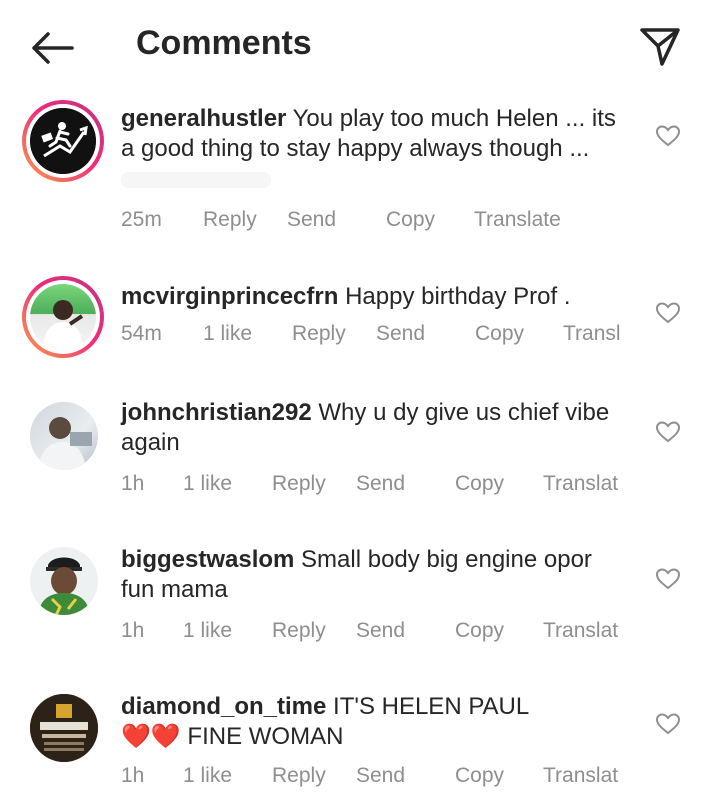 The image size is (720, 810). What do you see at coordinates (592, 334) in the screenshot?
I see `translate-button: Transl` at bounding box center [592, 334].